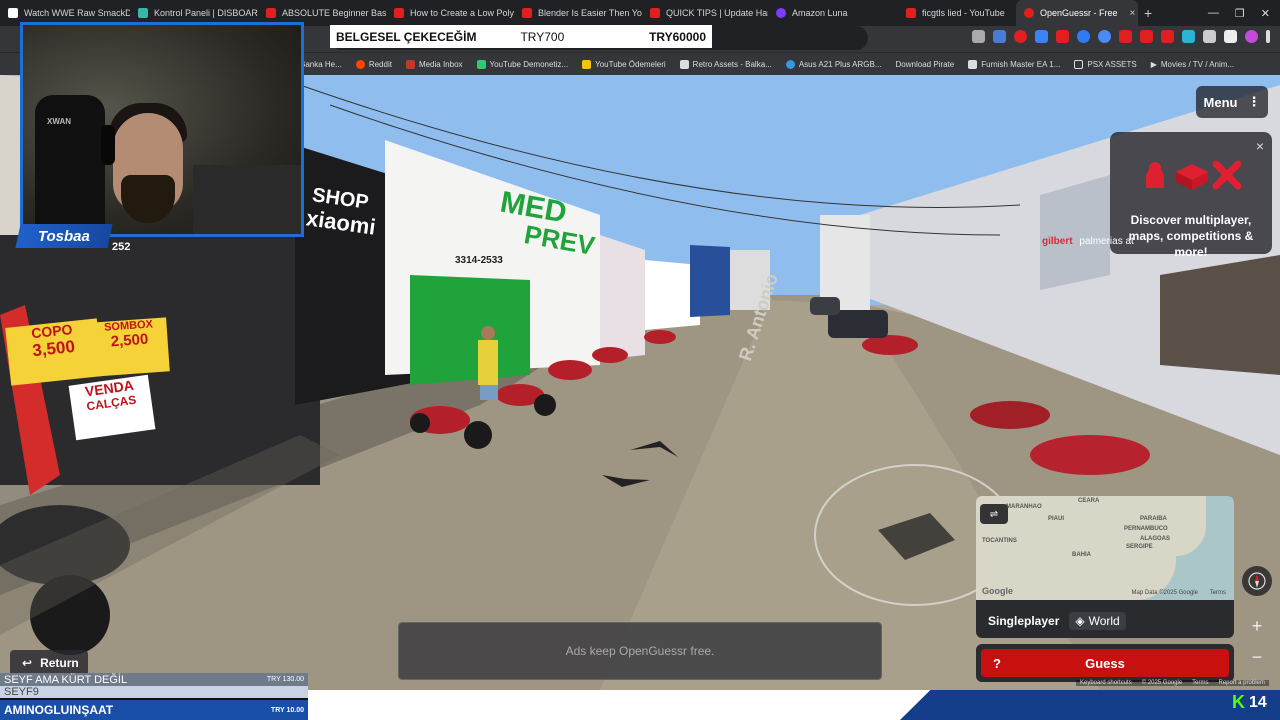  Describe the element at coordinates (1242, 683) in the screenshot. I see `report-problem-link: Report a problem` at that location.